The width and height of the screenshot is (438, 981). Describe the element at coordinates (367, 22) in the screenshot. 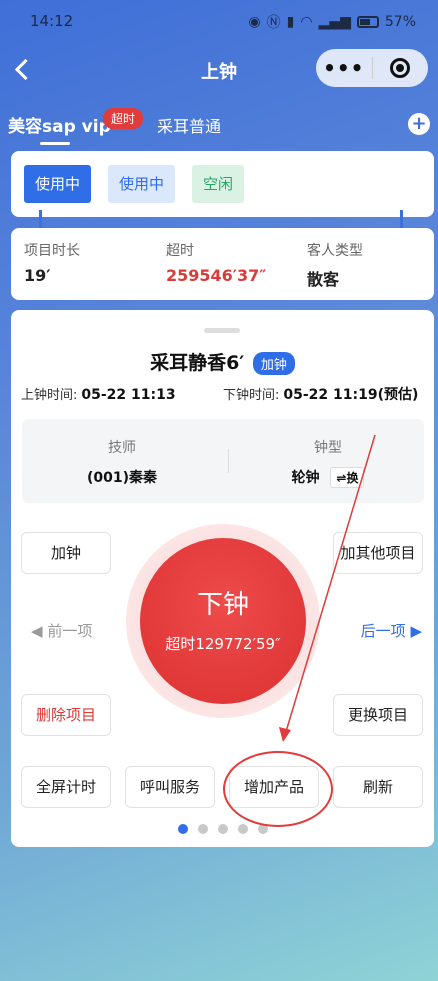

I see `battery-icon` at that location.